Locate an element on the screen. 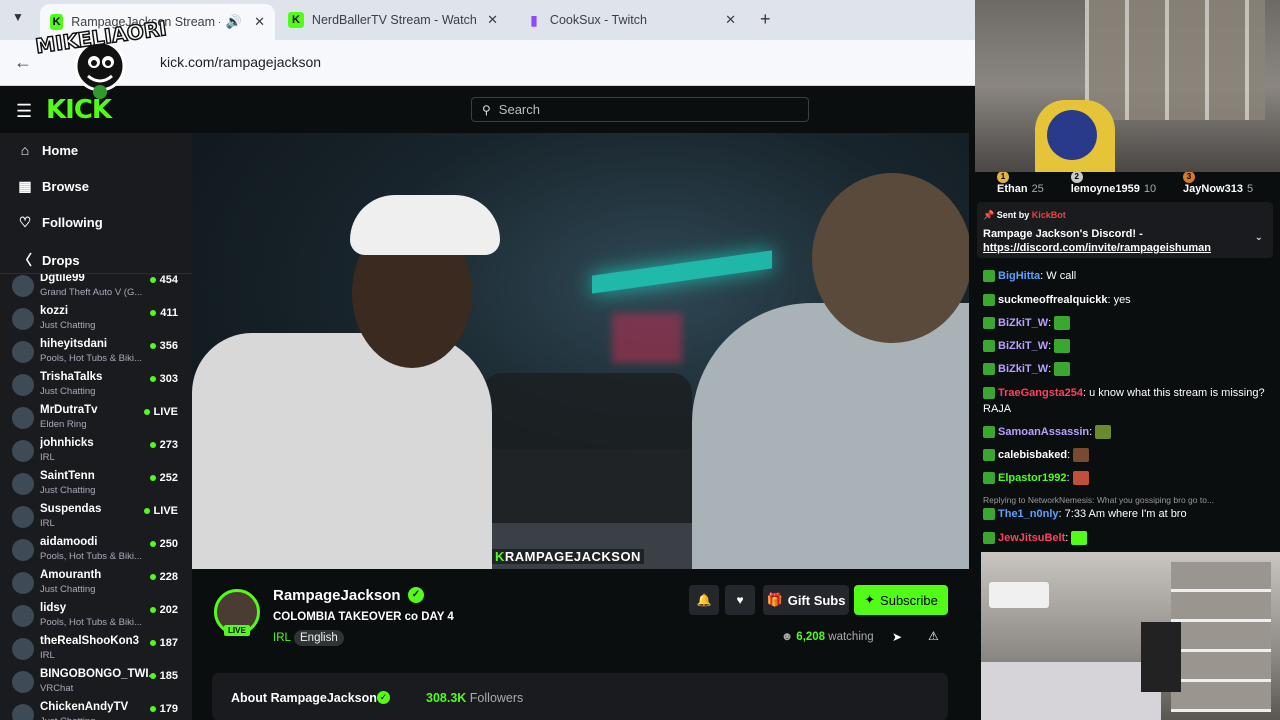  sidebar-channel: hiheyitsdani Pools, Hot Tubs & Biki... 356 is located at coordinates (97, 352).